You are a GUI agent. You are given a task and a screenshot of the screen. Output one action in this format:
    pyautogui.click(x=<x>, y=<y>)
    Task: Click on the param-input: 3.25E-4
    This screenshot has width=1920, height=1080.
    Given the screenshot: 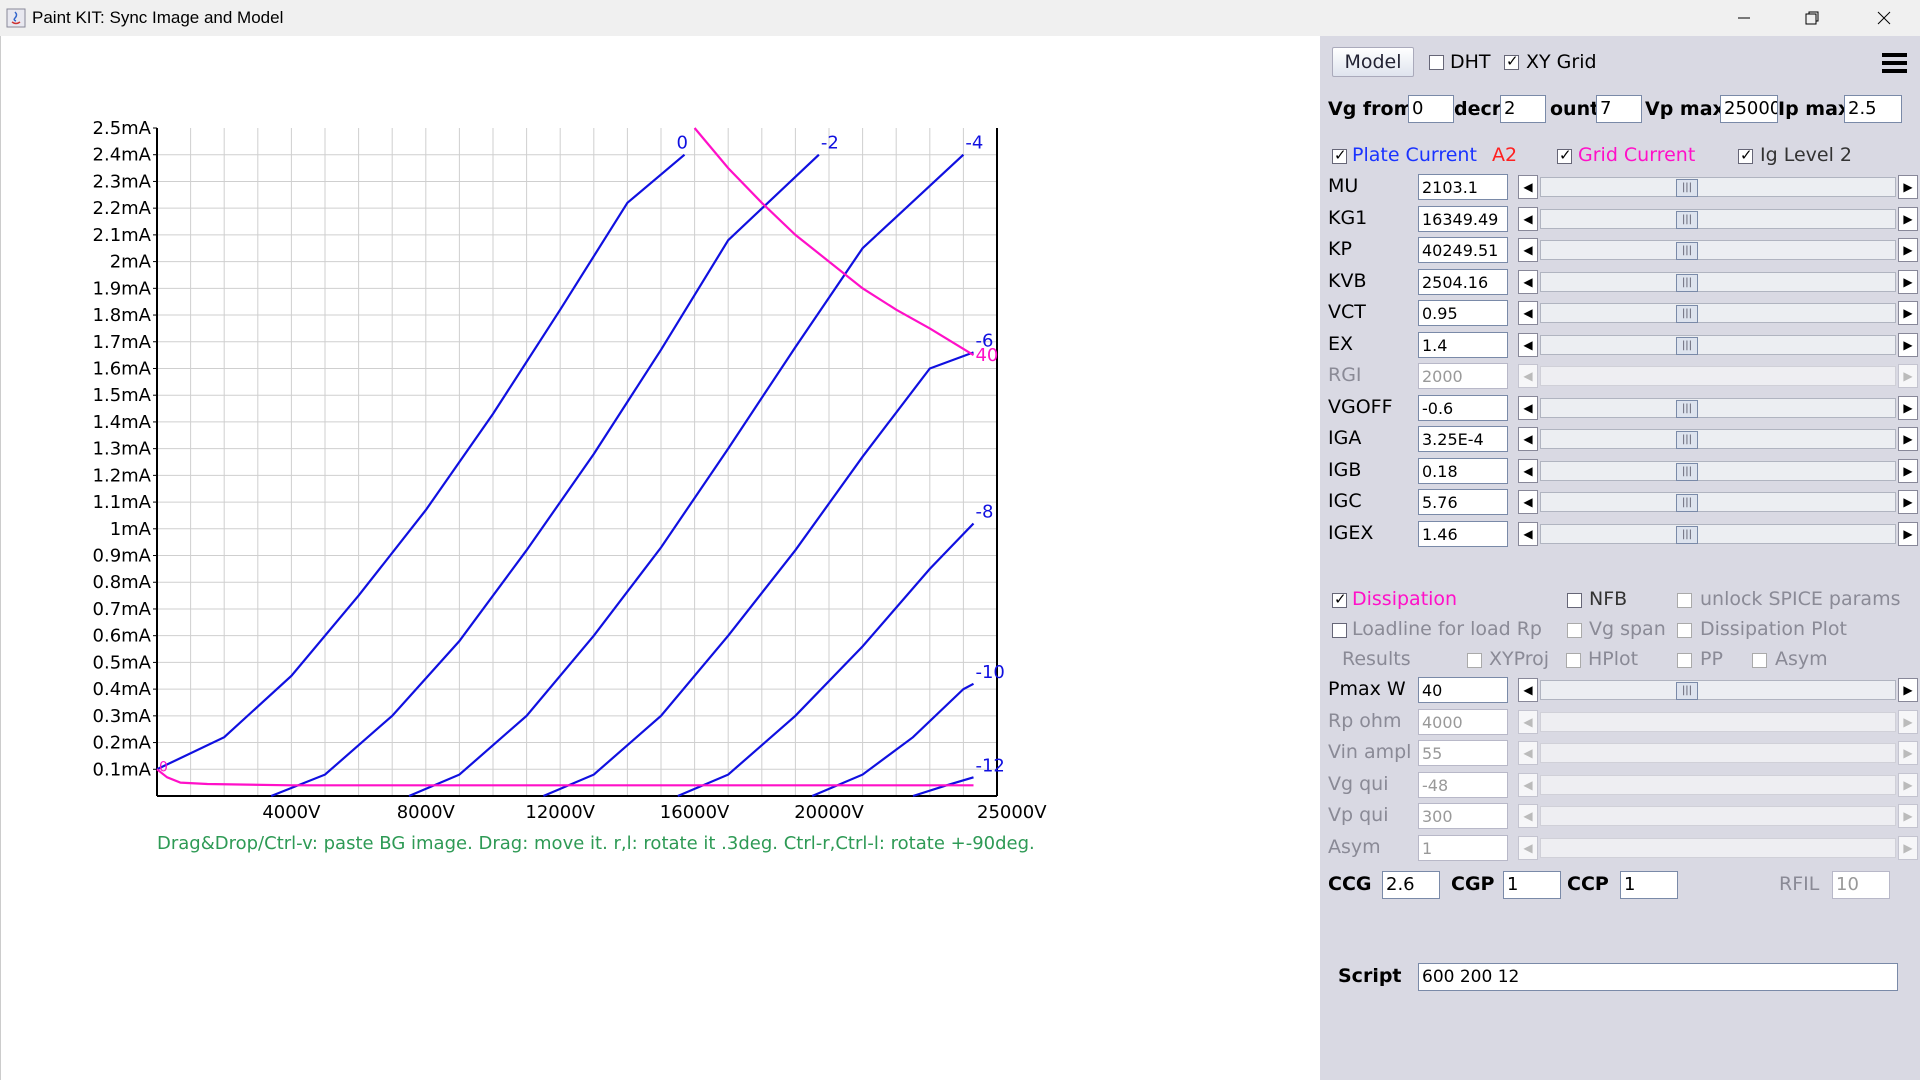 What is the action you would take?
    pyautogui.click(x=1463, y=439)
    